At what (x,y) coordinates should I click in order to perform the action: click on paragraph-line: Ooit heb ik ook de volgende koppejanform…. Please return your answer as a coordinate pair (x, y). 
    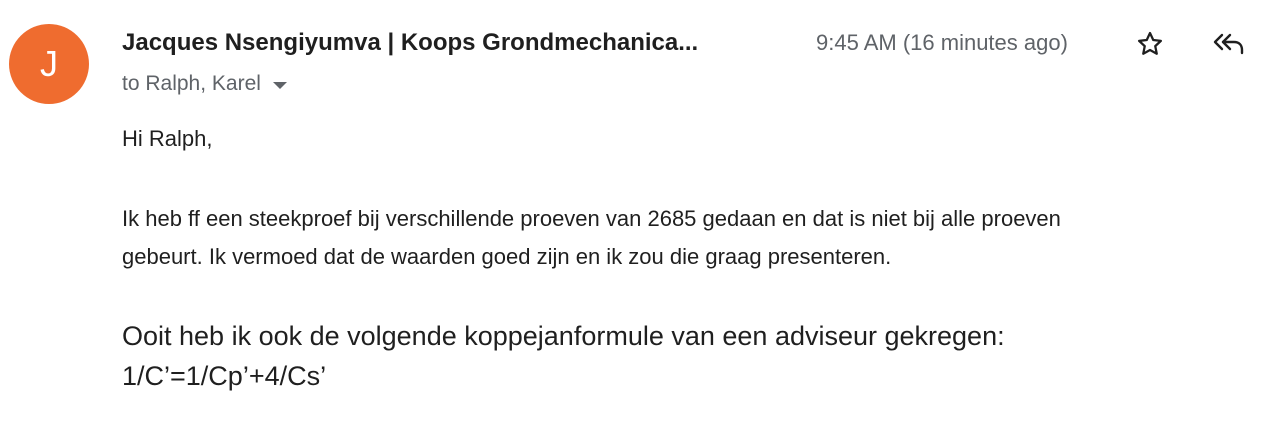
    Looking at the image, I should click on (563, 336).